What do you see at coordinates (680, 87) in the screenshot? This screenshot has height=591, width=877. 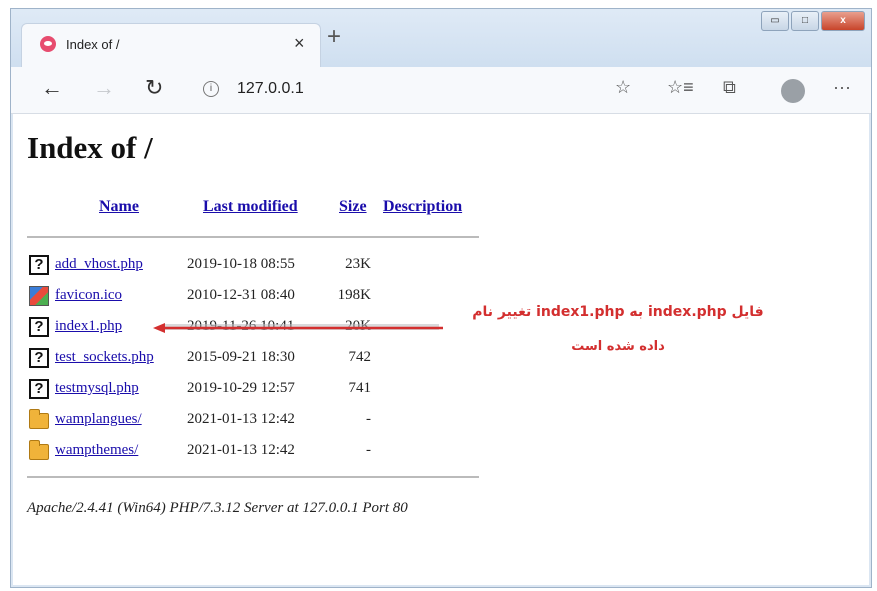 I see `favorites-list-icon: ☆≡` at bounding box center [680, 87].